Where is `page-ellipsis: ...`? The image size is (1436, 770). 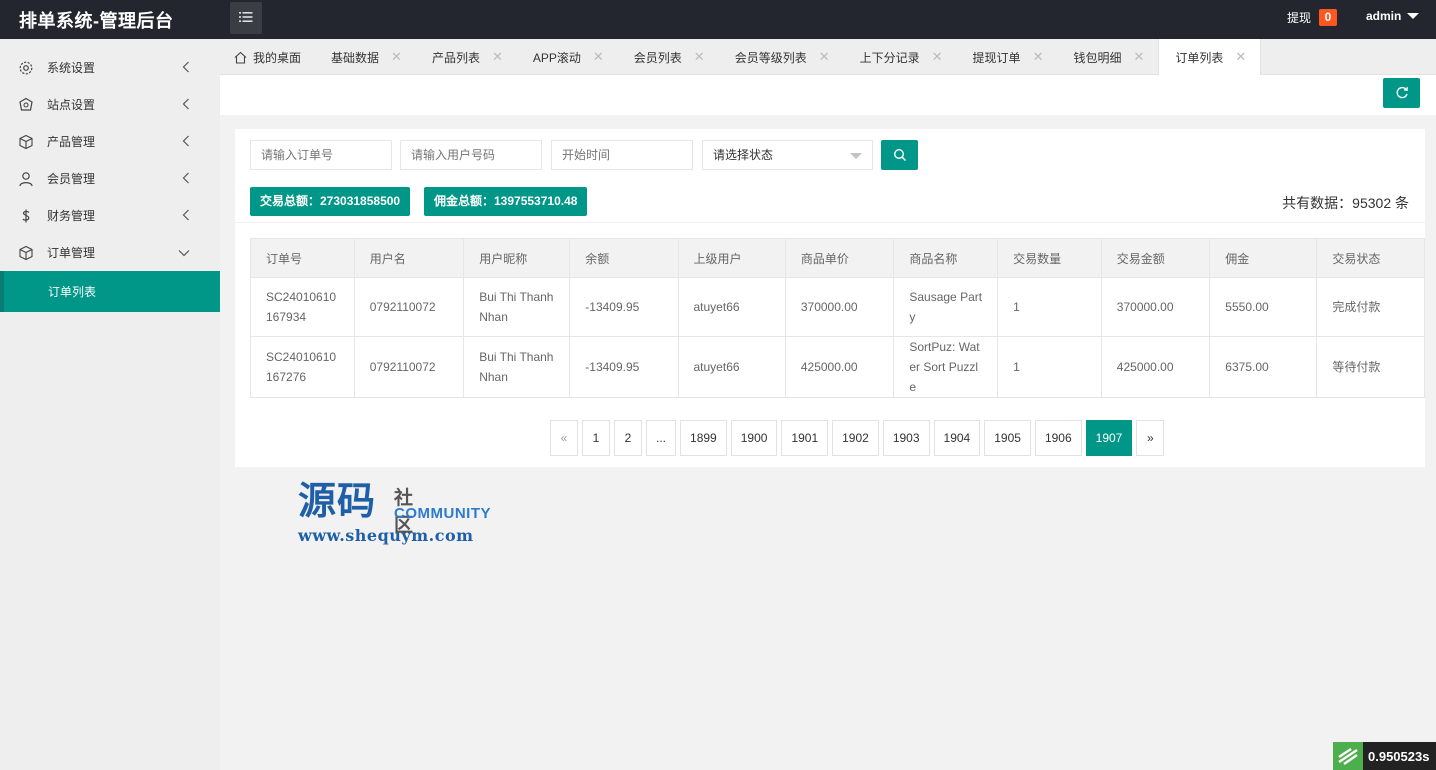 page-ellipsis: ... is located at coordinates (661, 438).